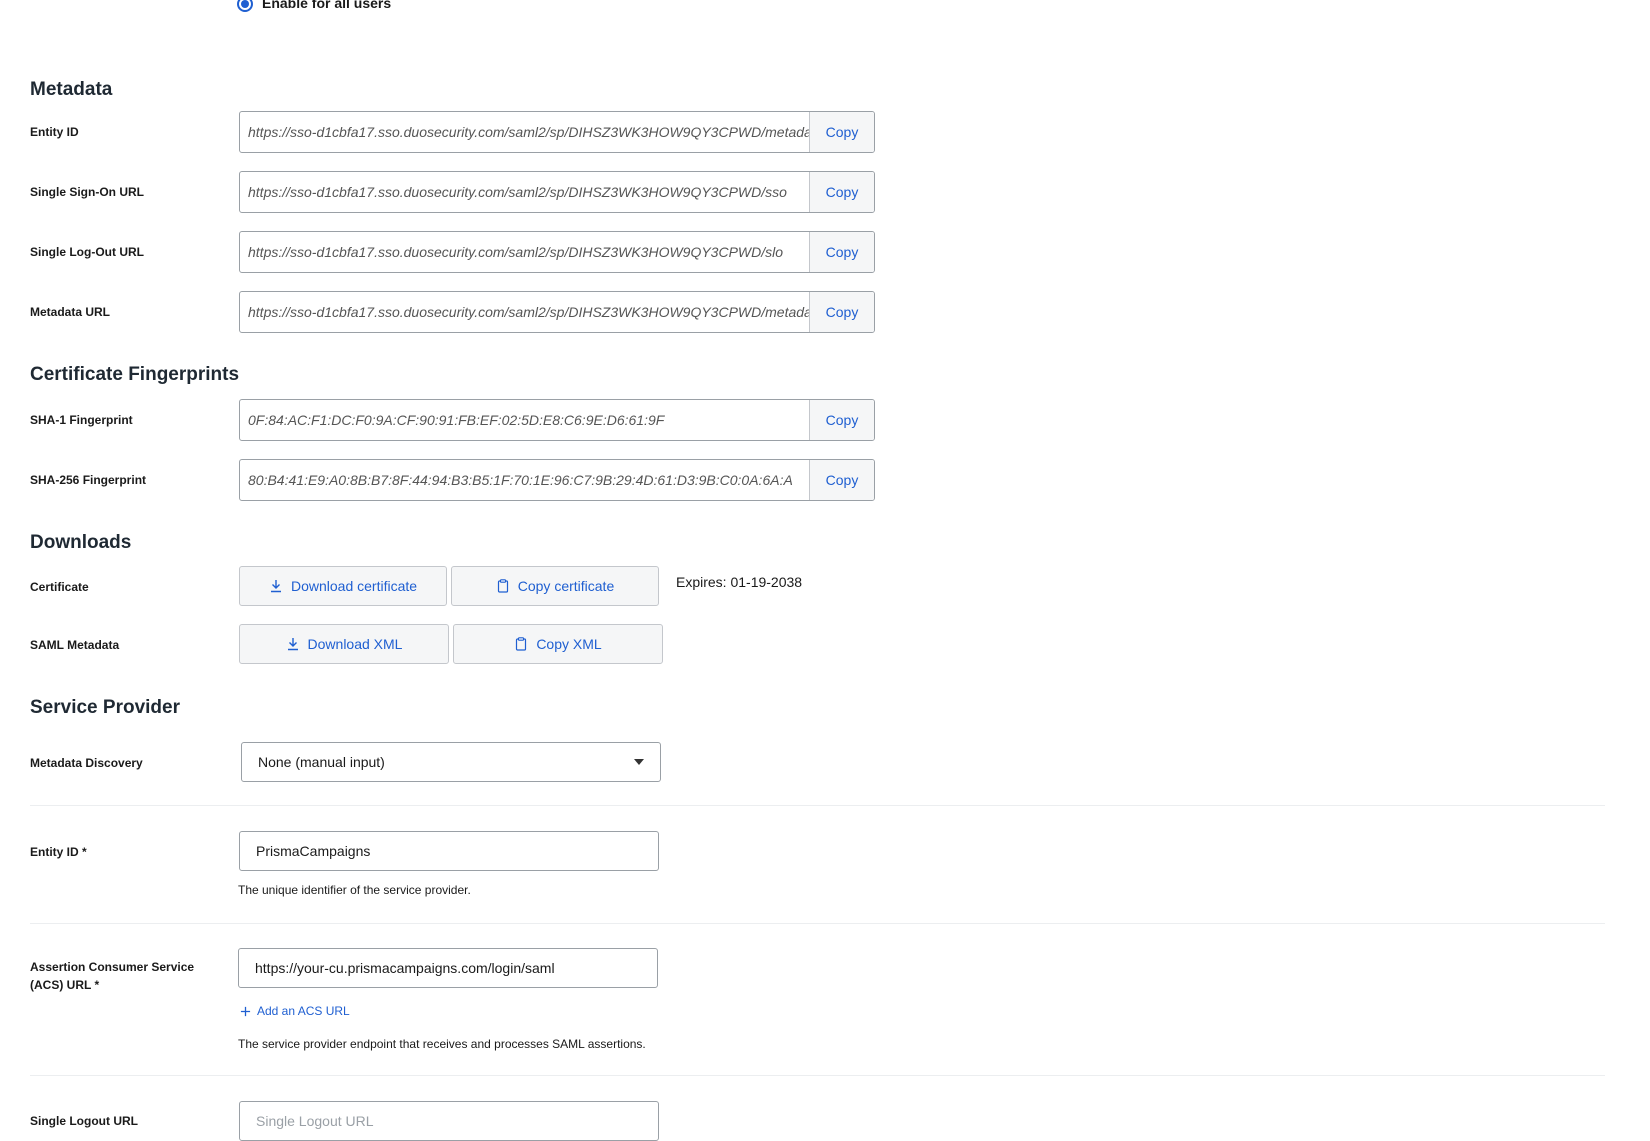 This screenshot has height=1141, width=1650. I want to click on section-title-downloads: Downloads, so click(81, 542).